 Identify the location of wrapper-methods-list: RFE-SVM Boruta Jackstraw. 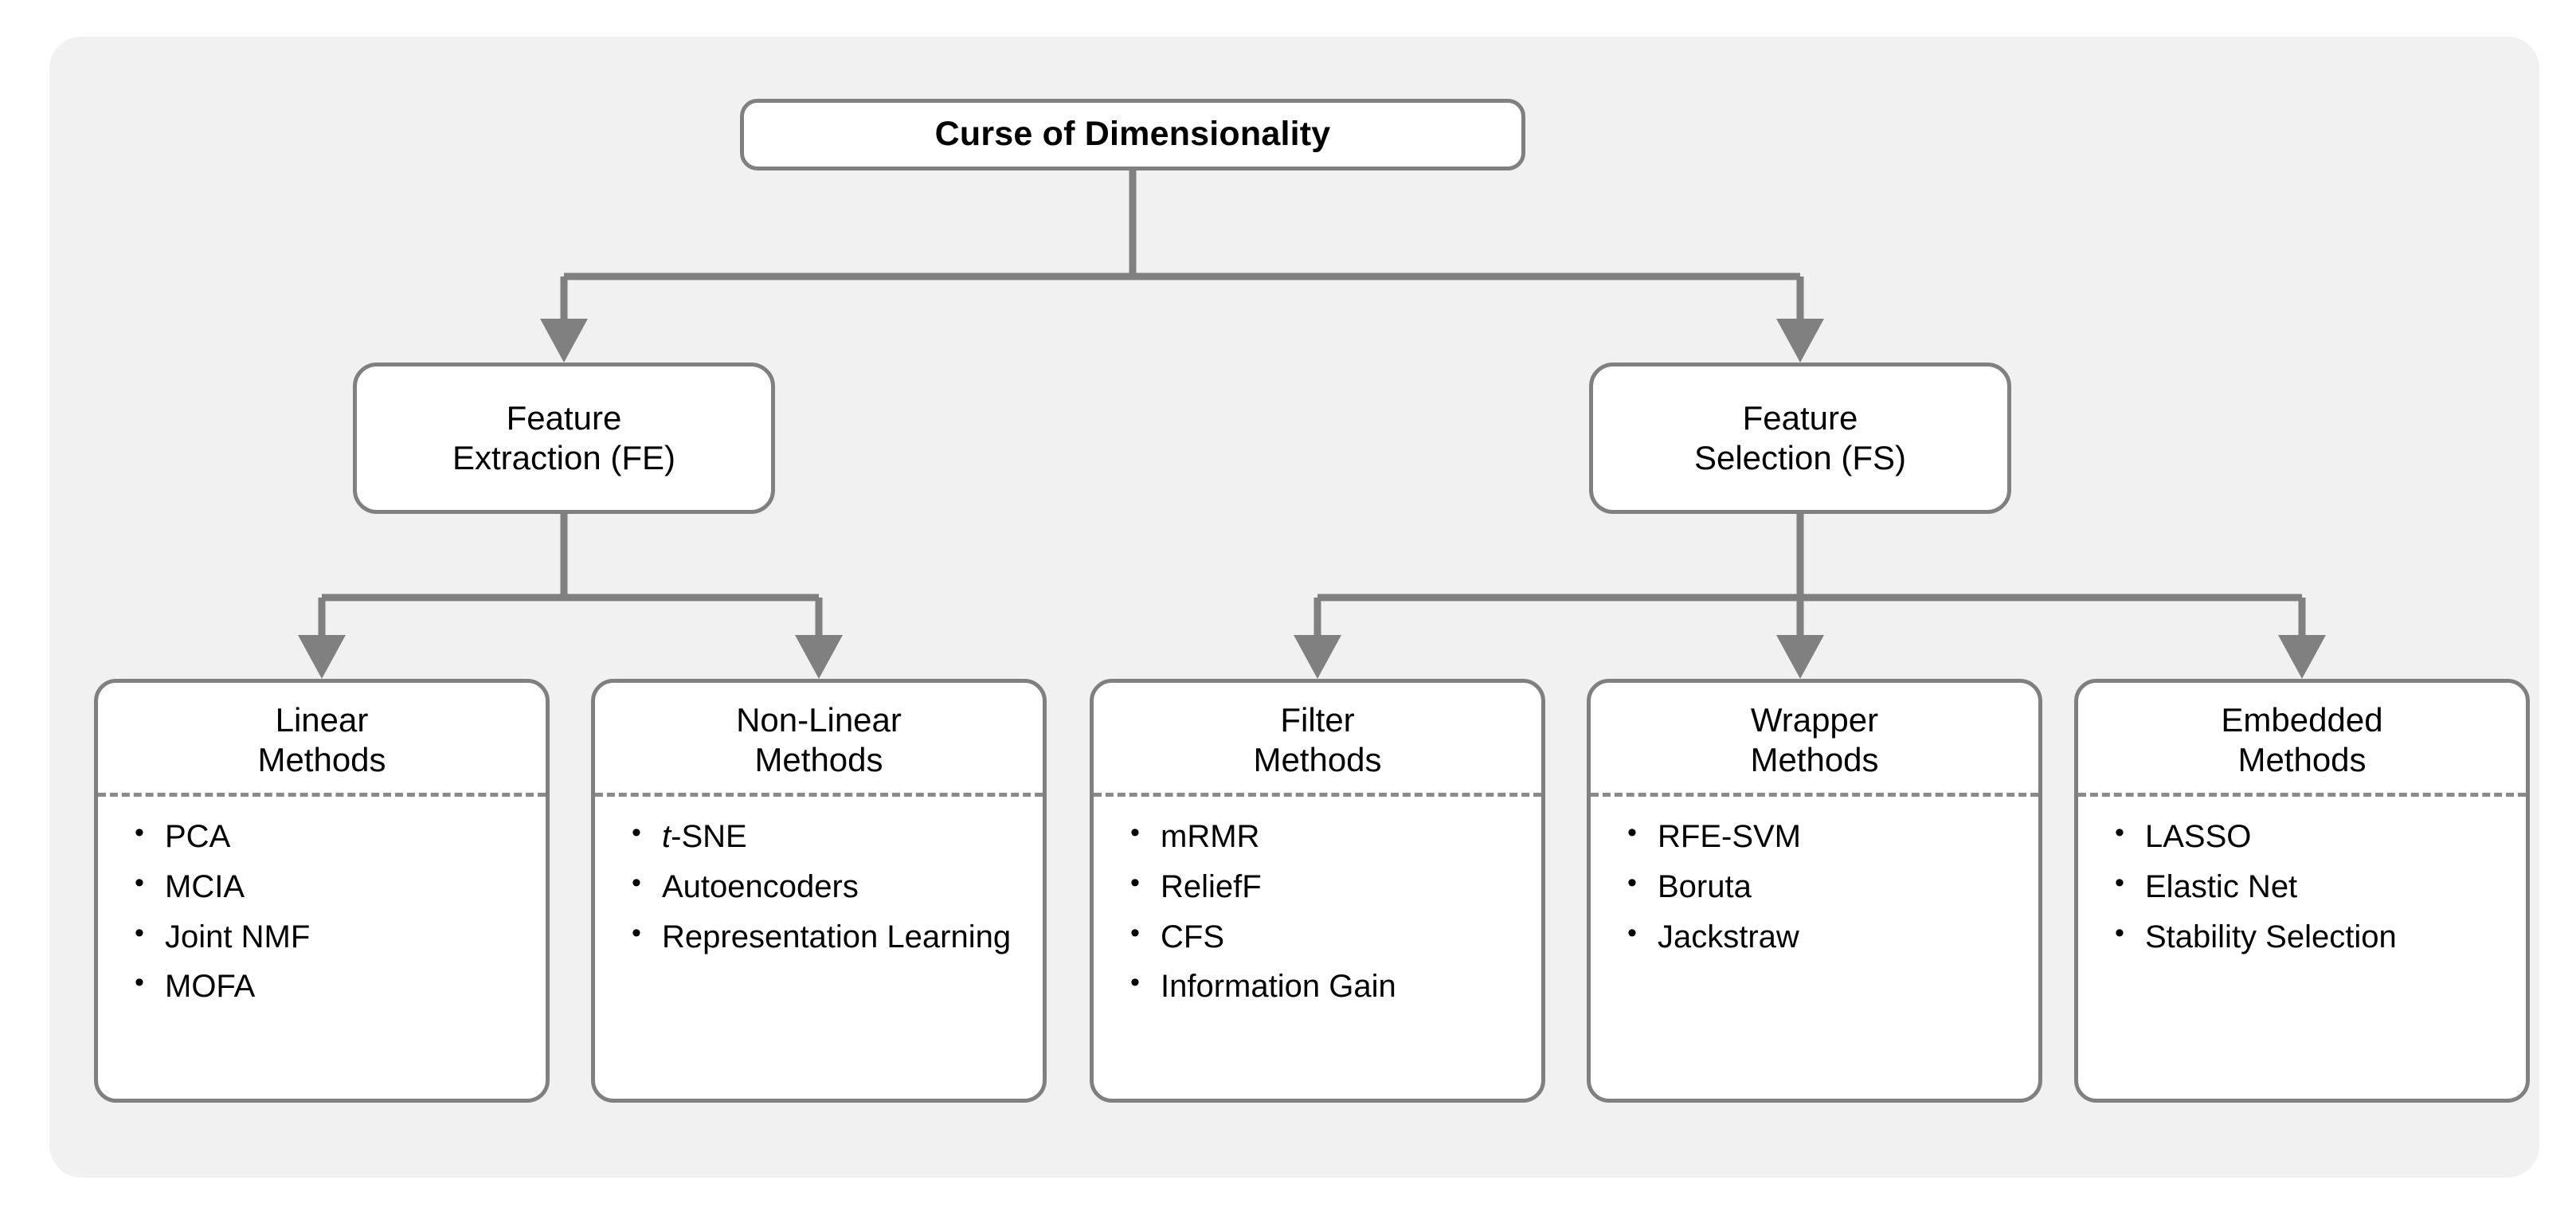
(1814, 882).